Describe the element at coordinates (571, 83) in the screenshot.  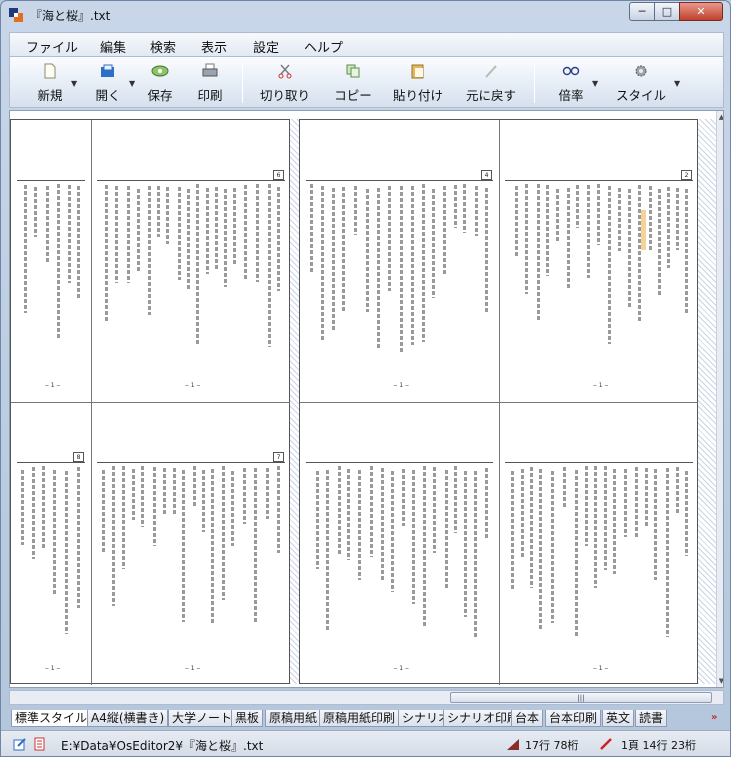
I see `zoom-button: 倍率` at that location.